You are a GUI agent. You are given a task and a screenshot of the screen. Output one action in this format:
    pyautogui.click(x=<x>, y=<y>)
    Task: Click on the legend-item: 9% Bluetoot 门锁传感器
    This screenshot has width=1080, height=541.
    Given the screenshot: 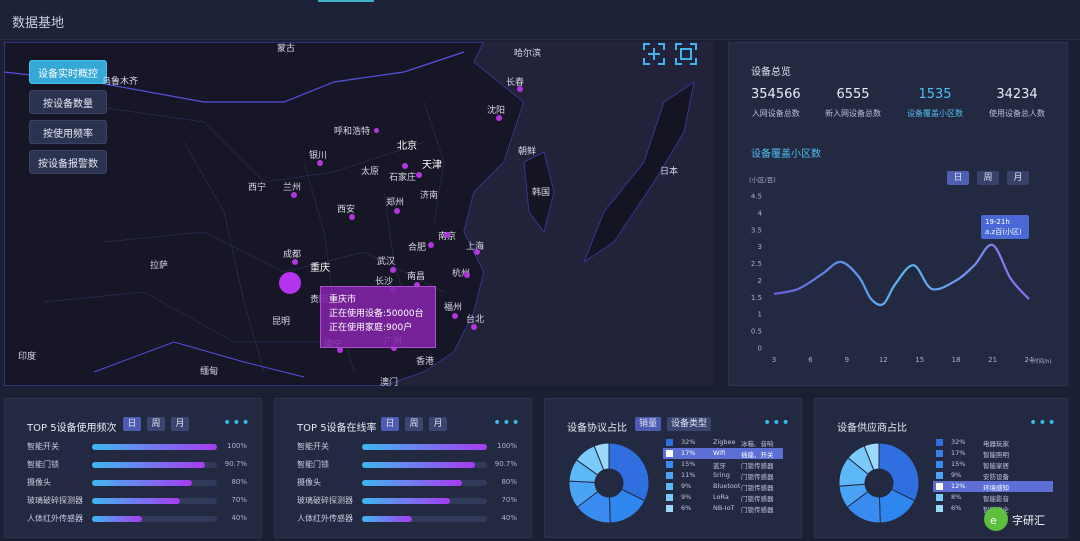 What is the action you would take?
    pyautogui.click(x=723, y=486)
    